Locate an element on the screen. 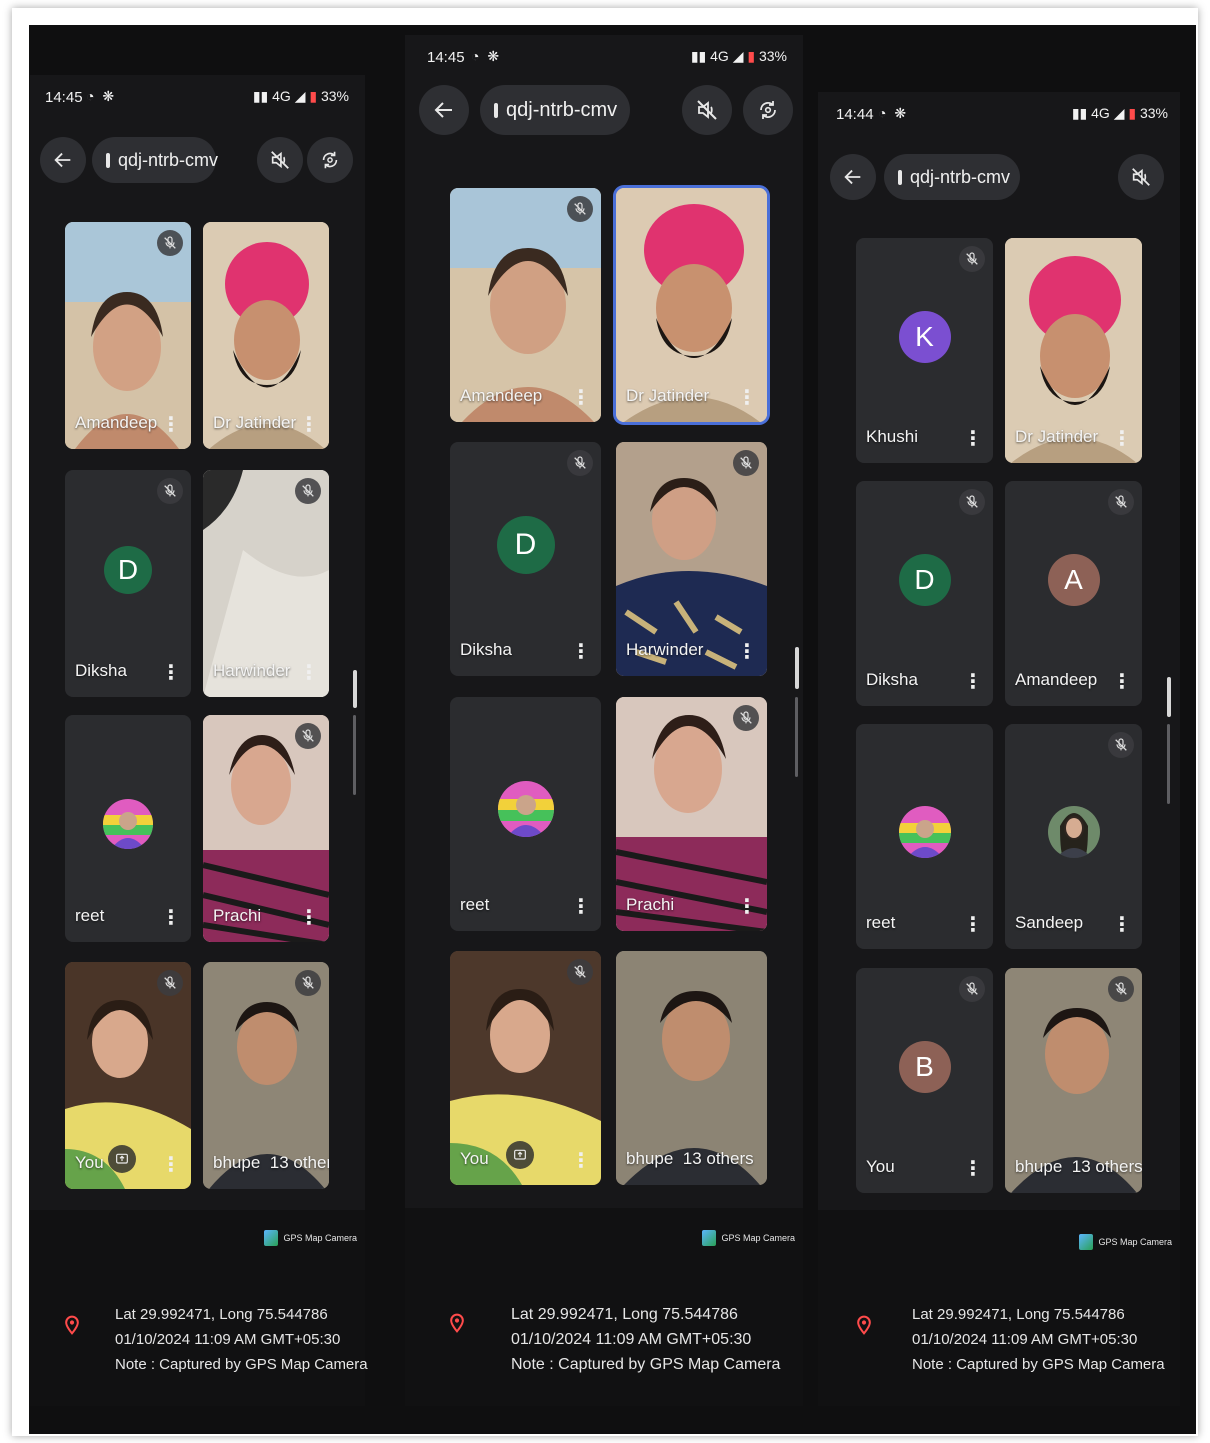 This screenshot has height=1443, width=1210. present-icon is located at coordinates (122, 1159).